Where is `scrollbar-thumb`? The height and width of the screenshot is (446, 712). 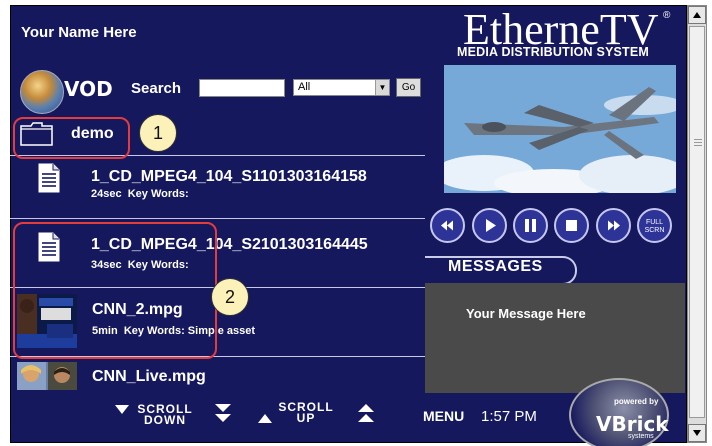
scrollbar-thumb is located at coordinates (697, 222).